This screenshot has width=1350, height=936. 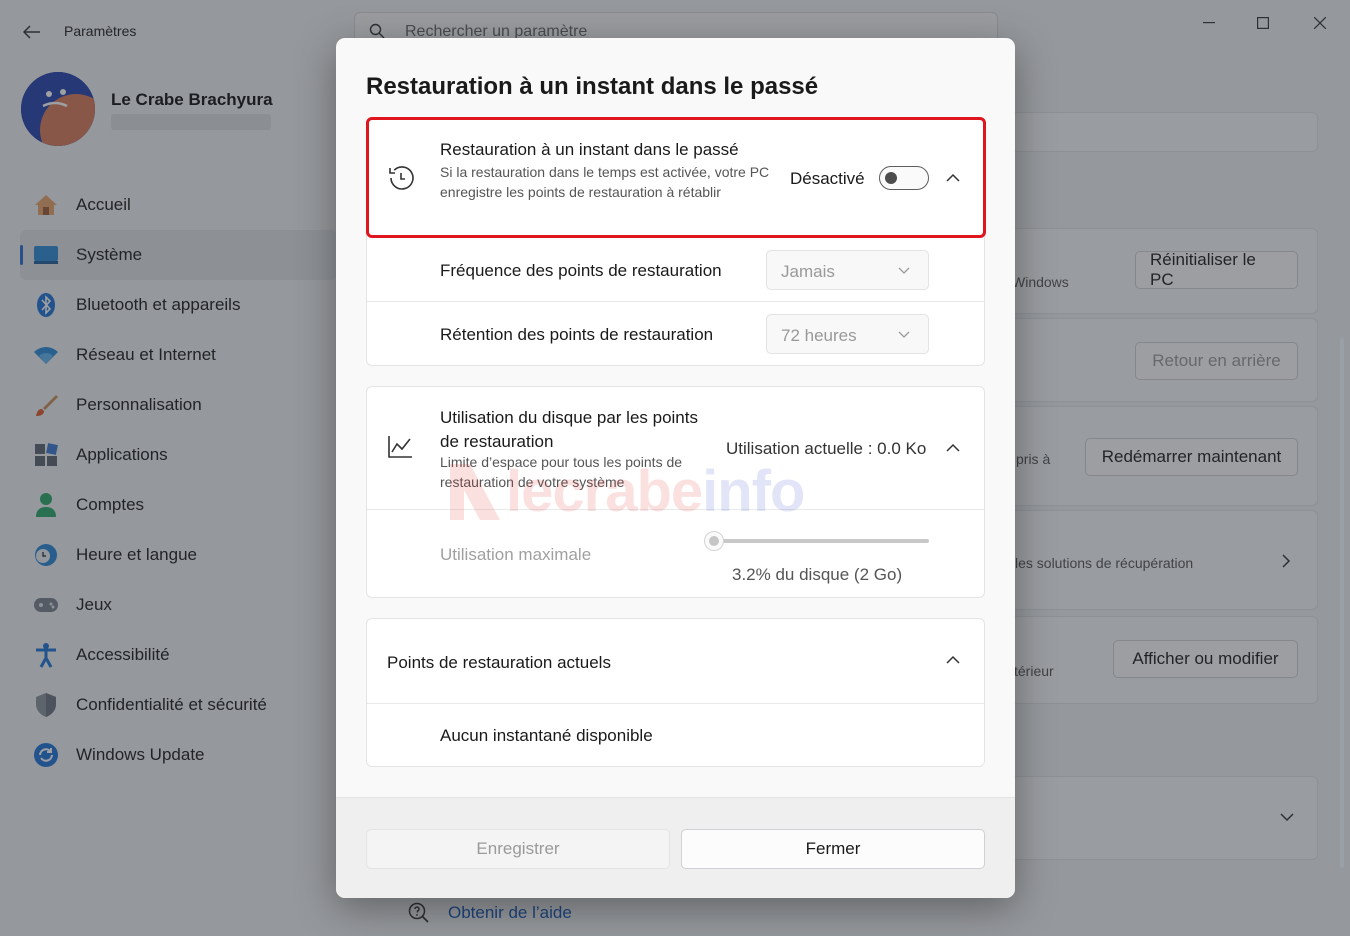 What do you see at coordinates (817, 574) in the screenshot?
I see `slider-caption: 3.2% du disque (2 Go)` at bounding box center [817, 574].